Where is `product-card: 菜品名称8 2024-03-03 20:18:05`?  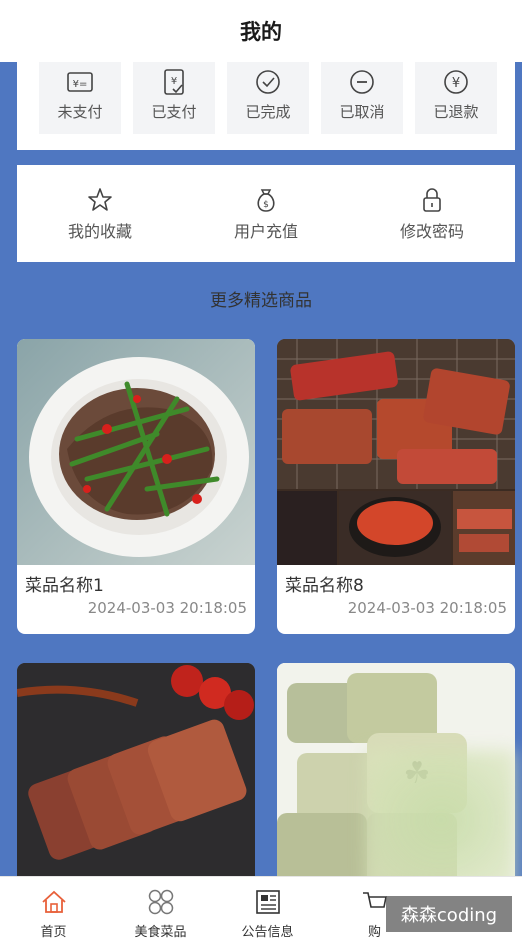 product-card: 菜品名称8 2024-03-03 20:18:05 is located at coordinates (396, 486).